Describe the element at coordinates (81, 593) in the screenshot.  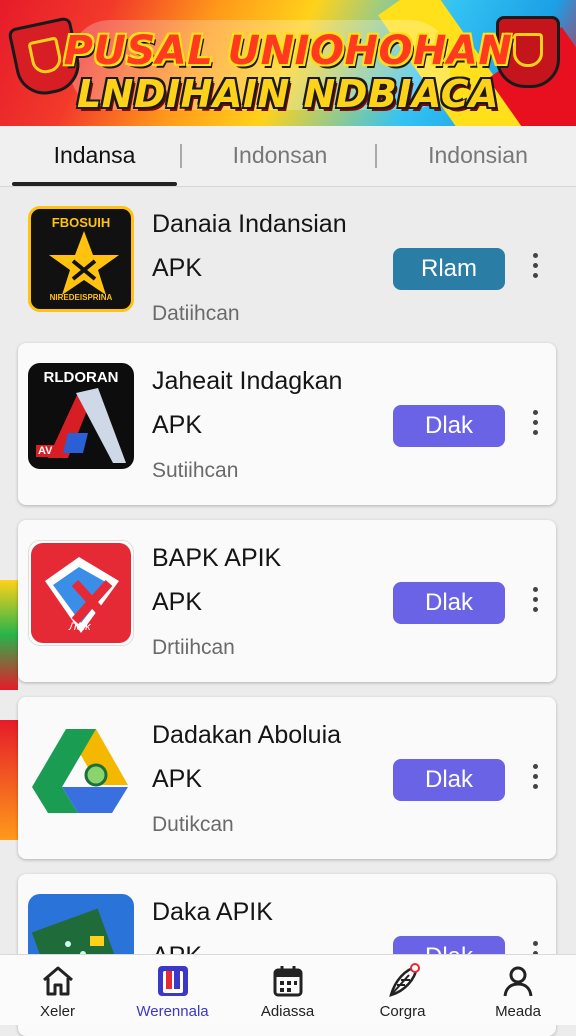
I see `red-blue-cube-icon: Лolk` at that location.